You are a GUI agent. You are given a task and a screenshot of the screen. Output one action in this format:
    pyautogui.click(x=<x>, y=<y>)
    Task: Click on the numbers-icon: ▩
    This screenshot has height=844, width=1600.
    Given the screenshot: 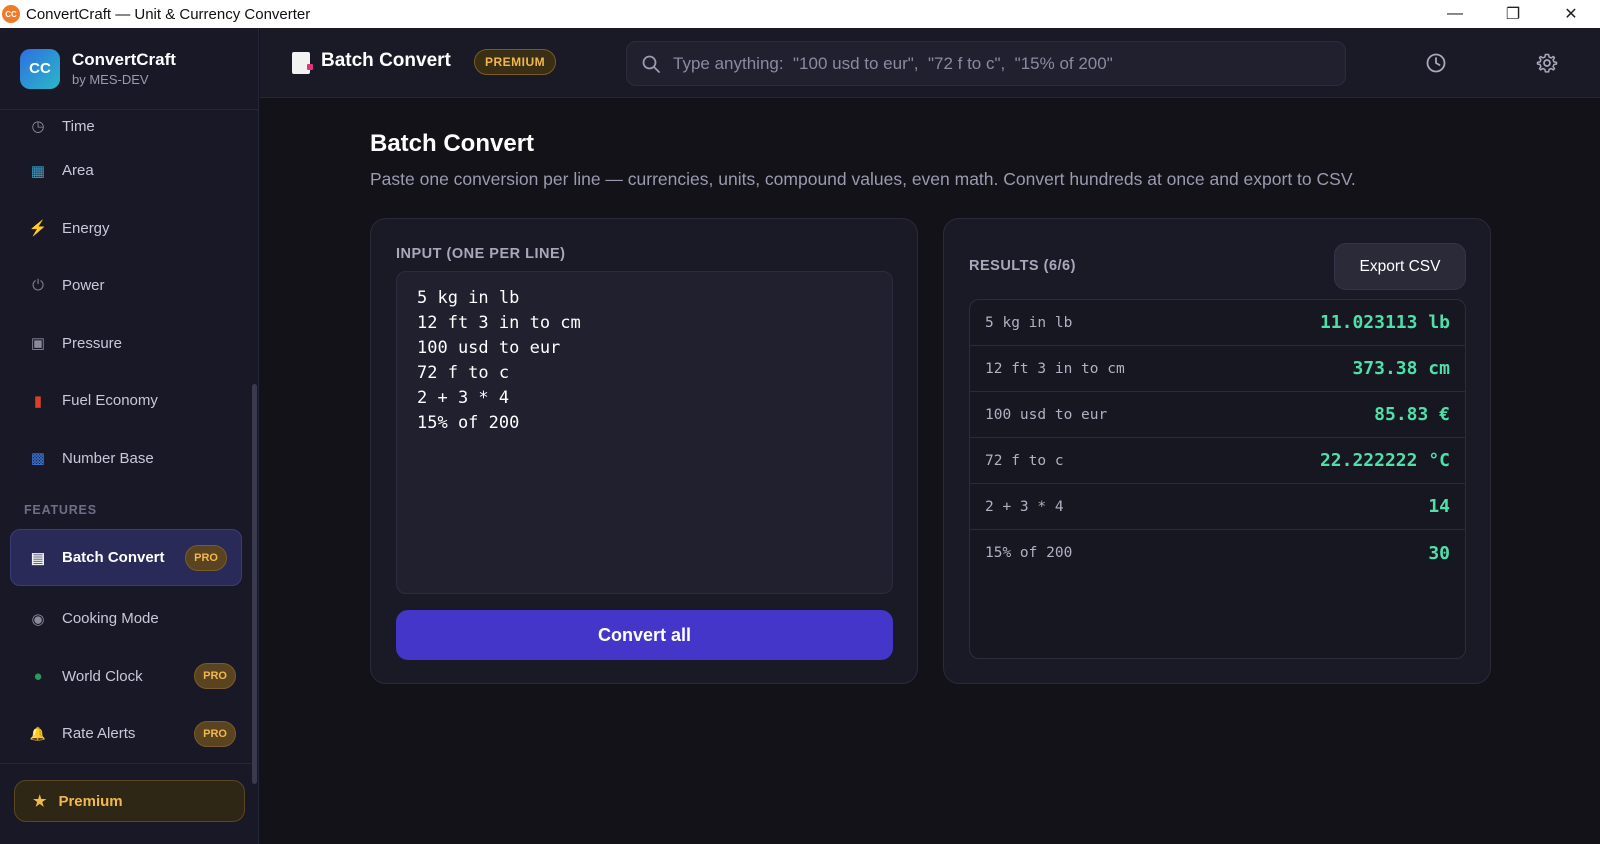 What is the action you would take?
    pyautogui.click(x=38, y=459)
    